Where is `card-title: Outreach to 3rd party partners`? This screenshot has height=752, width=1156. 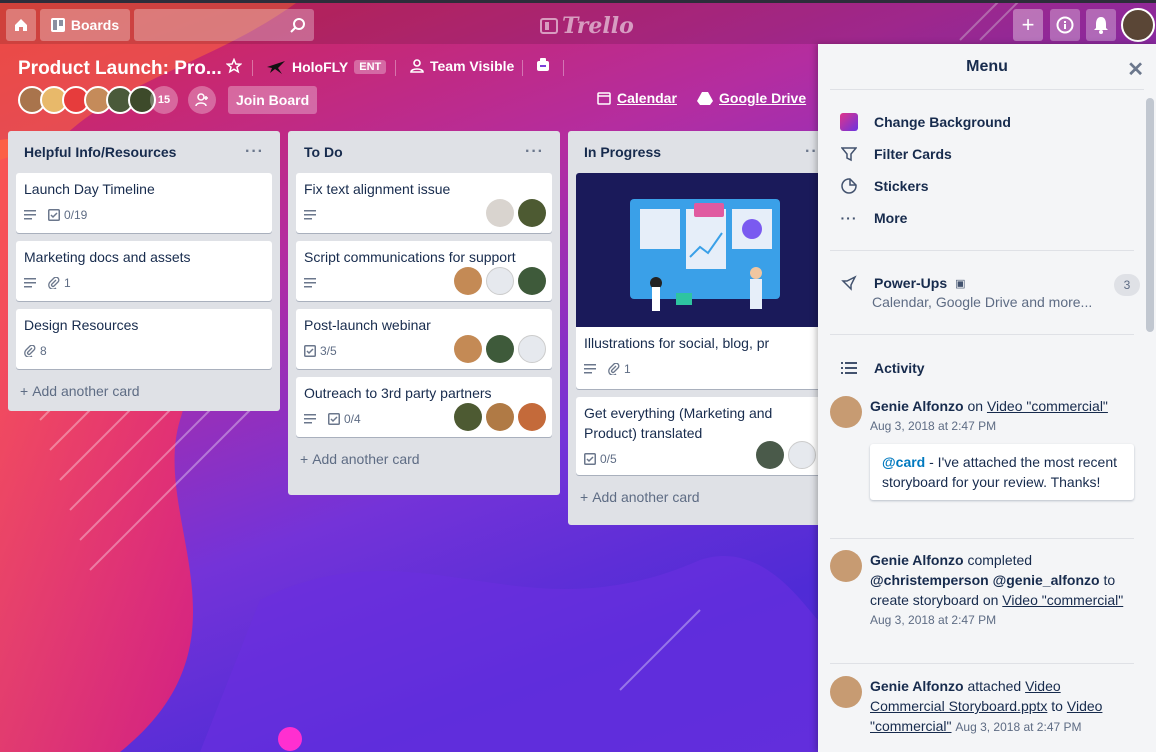 card-title: Outreach to 3rd party partners is located at coordinates (398, 393).